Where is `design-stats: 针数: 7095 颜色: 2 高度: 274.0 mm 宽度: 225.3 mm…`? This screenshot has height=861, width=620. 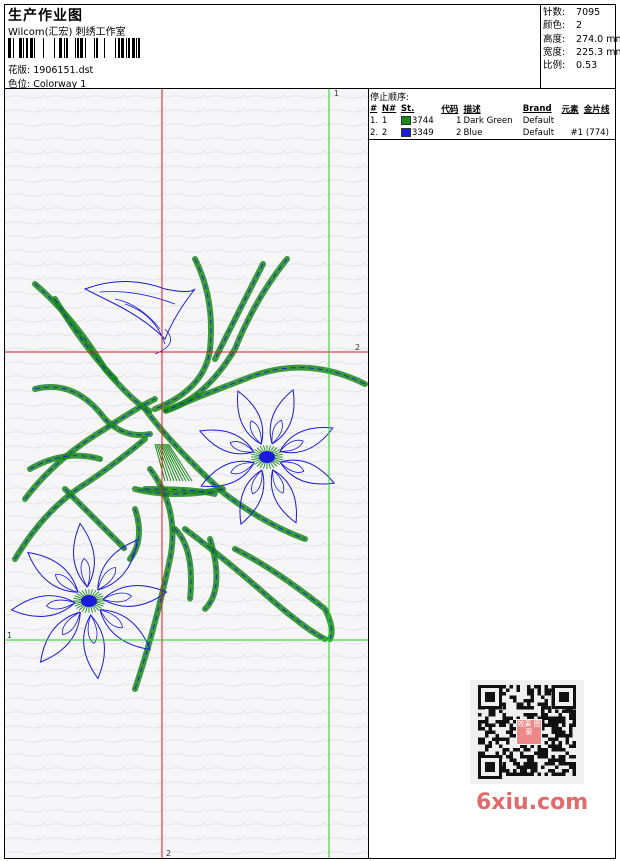
design-stats: 针数: 7095 颜色: 2 高度: 274.0 mm 宽度: 225.3 mm… is located at coordinates (581, 39).